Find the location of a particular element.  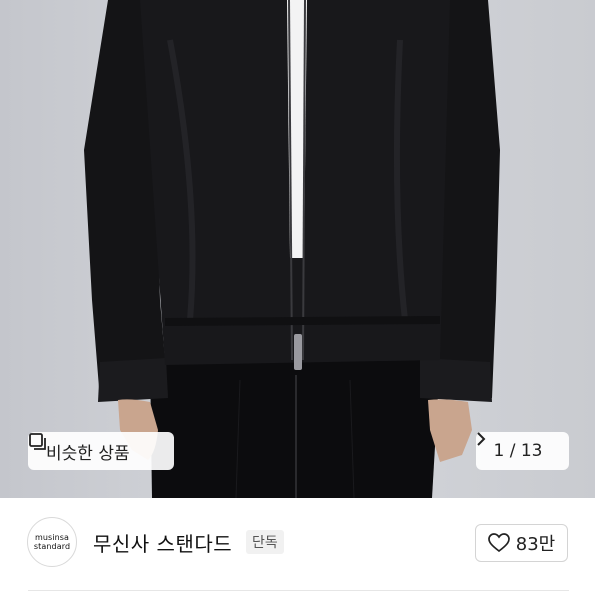

logo-line1: musinsa is located at coordinates (52, 537).